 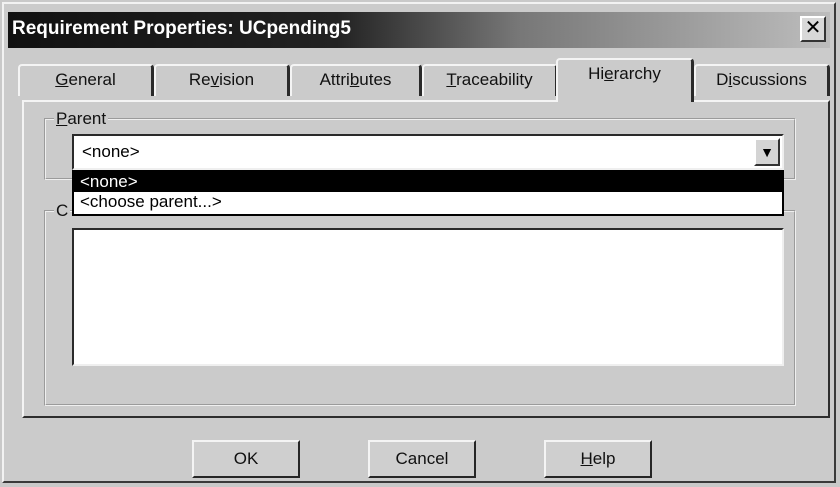 I want to click on parent-dropdown-list: <none> <choose parent...>, so click(x=428, y=193).